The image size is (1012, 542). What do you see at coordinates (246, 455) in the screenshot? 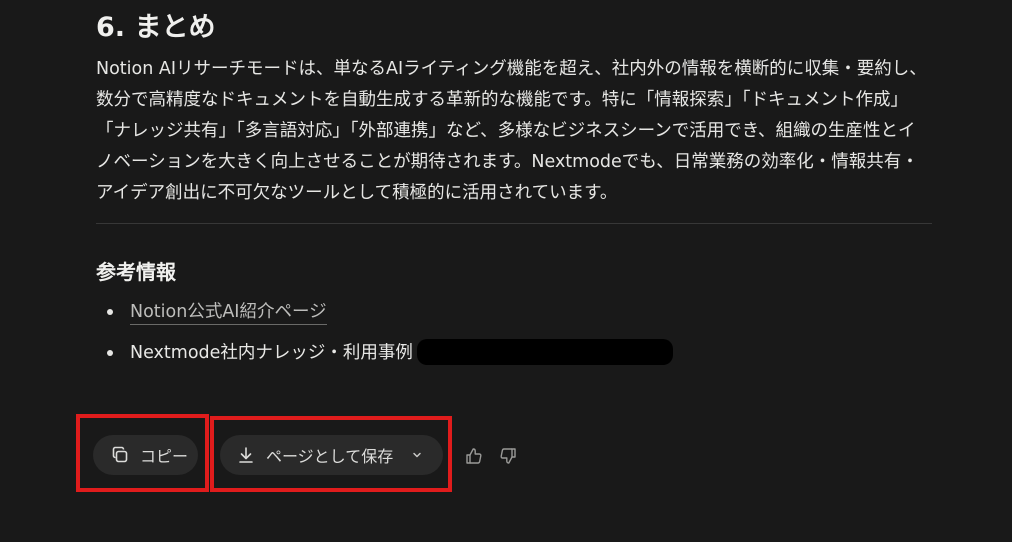
I see `download-icon` at bounding box center [246, 455].